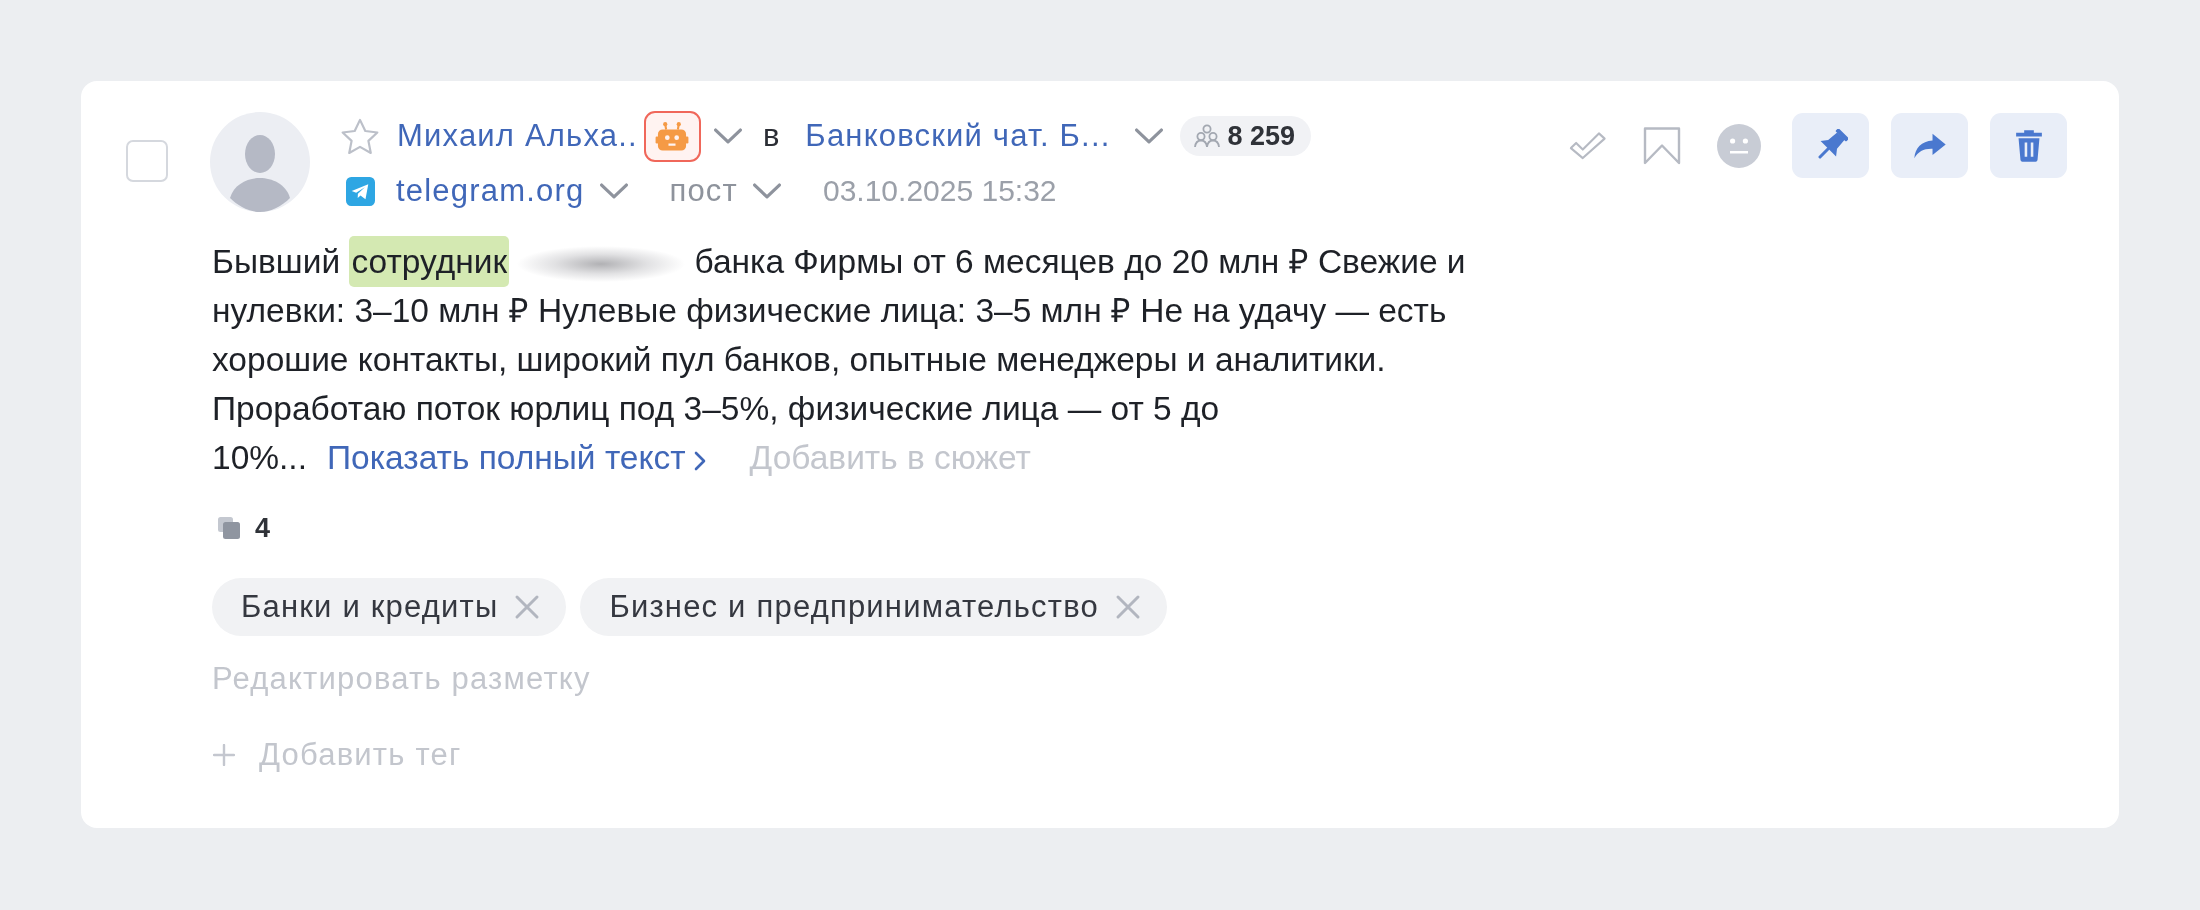 Image resolution: width=2200 pixels, height=910 pixels. What do you see at coordinates (1588, 145) in the screenshot?
I see `check-icon` at bounding box center [1588, 145].